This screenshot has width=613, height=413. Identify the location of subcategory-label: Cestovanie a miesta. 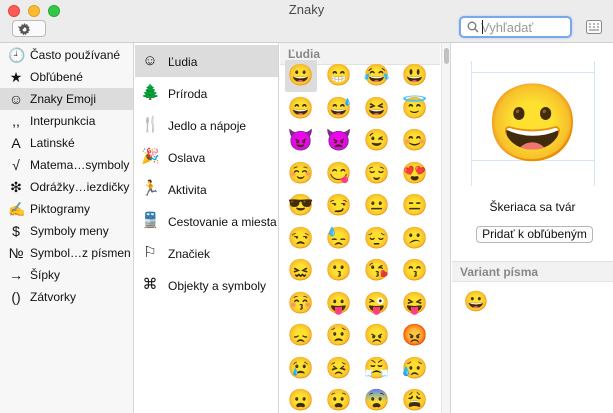
(222, 222).